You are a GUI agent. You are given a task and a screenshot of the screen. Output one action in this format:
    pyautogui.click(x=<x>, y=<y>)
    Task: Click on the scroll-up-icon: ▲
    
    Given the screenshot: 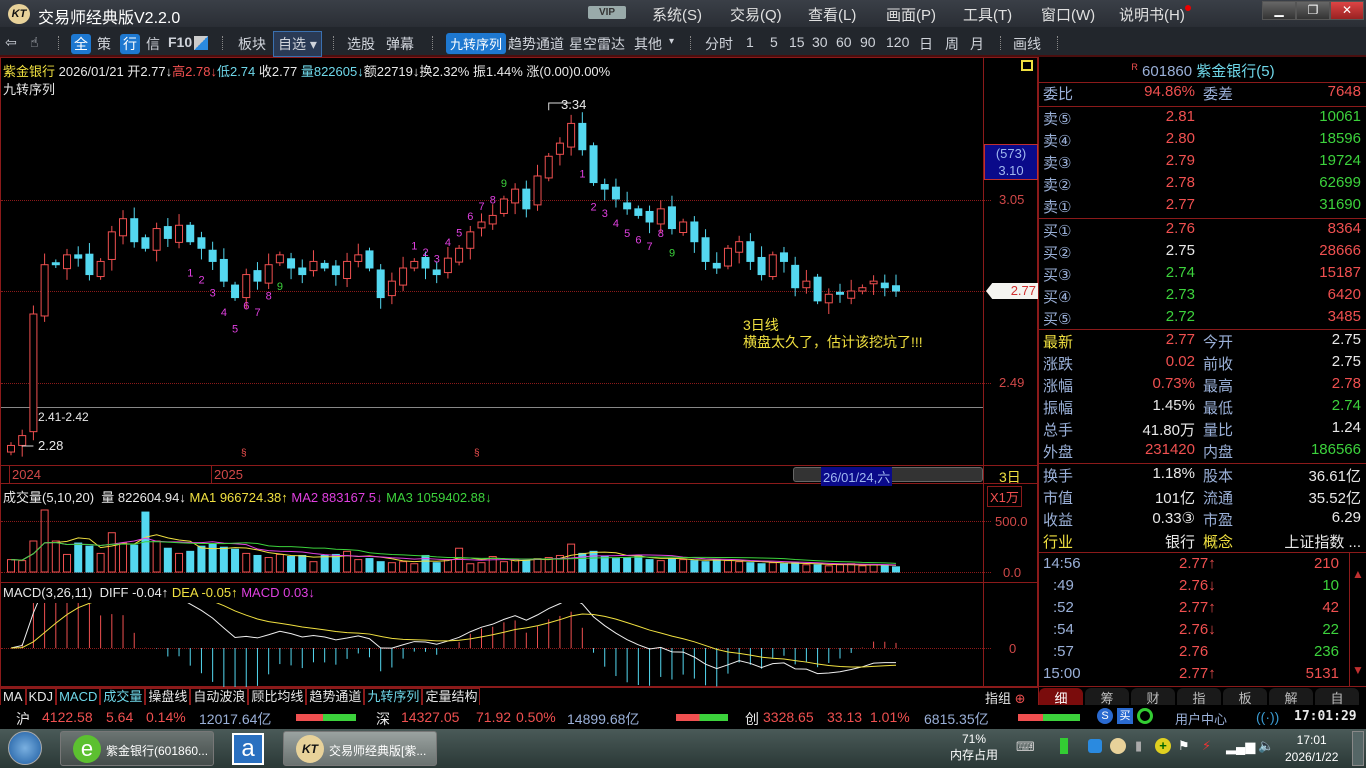 What is the action you would take?
    pyautogui.click(x=1358, y=574)
    